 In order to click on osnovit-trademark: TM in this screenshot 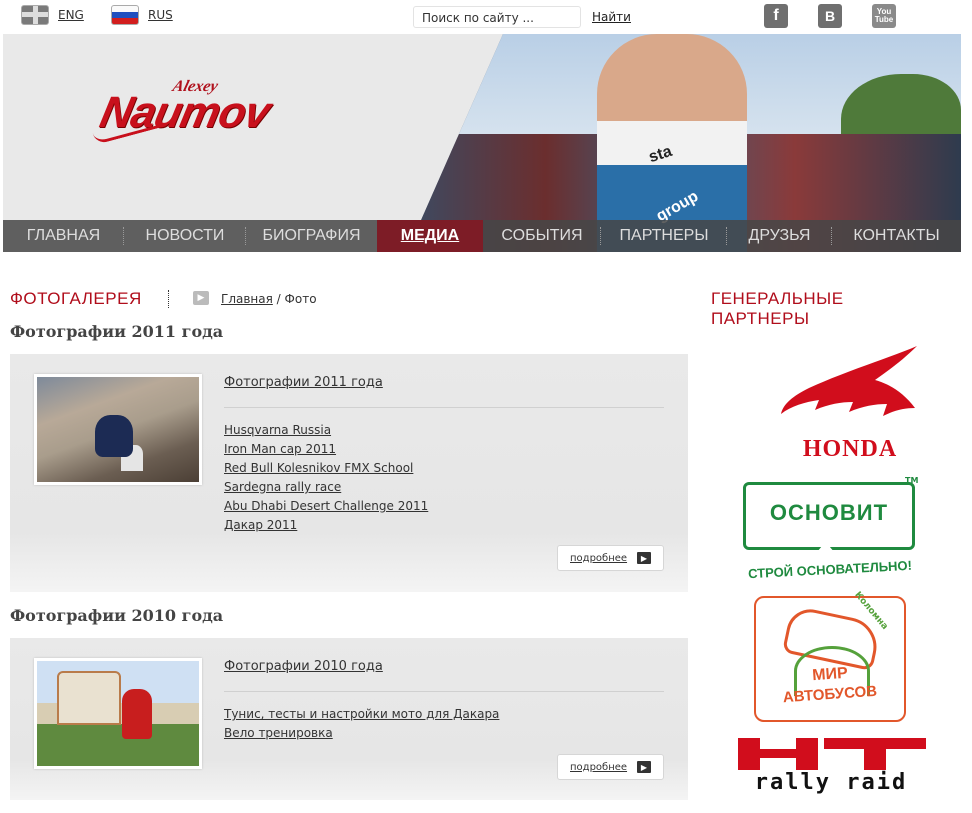, I will do `click(912, 480)`.